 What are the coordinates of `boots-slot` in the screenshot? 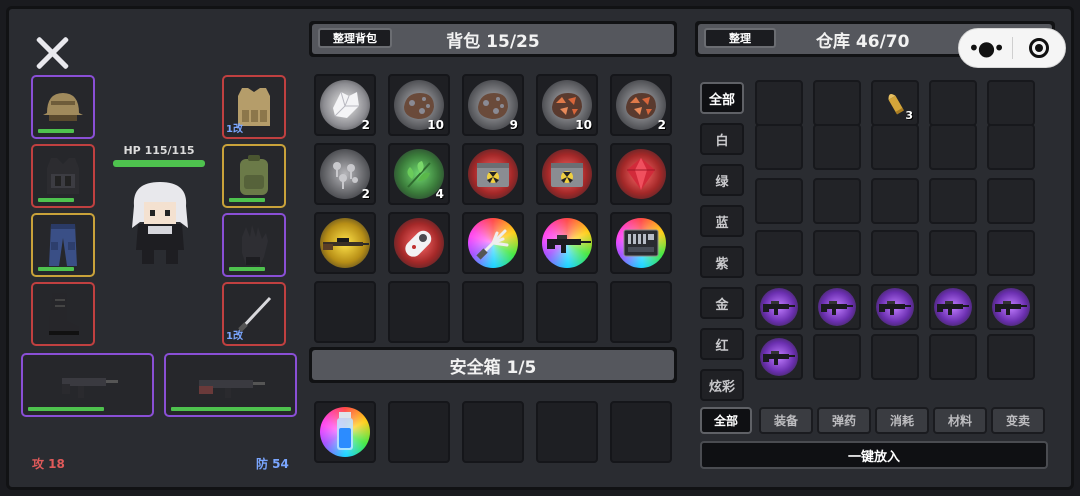 It's located at (63, 314).